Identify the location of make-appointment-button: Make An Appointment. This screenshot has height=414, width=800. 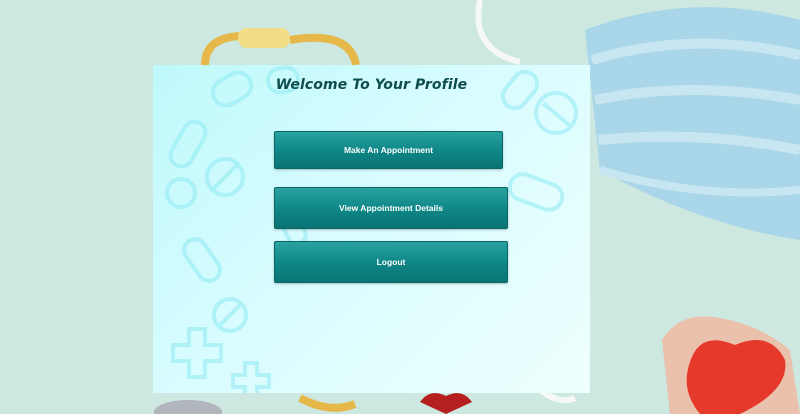
(388, 150).